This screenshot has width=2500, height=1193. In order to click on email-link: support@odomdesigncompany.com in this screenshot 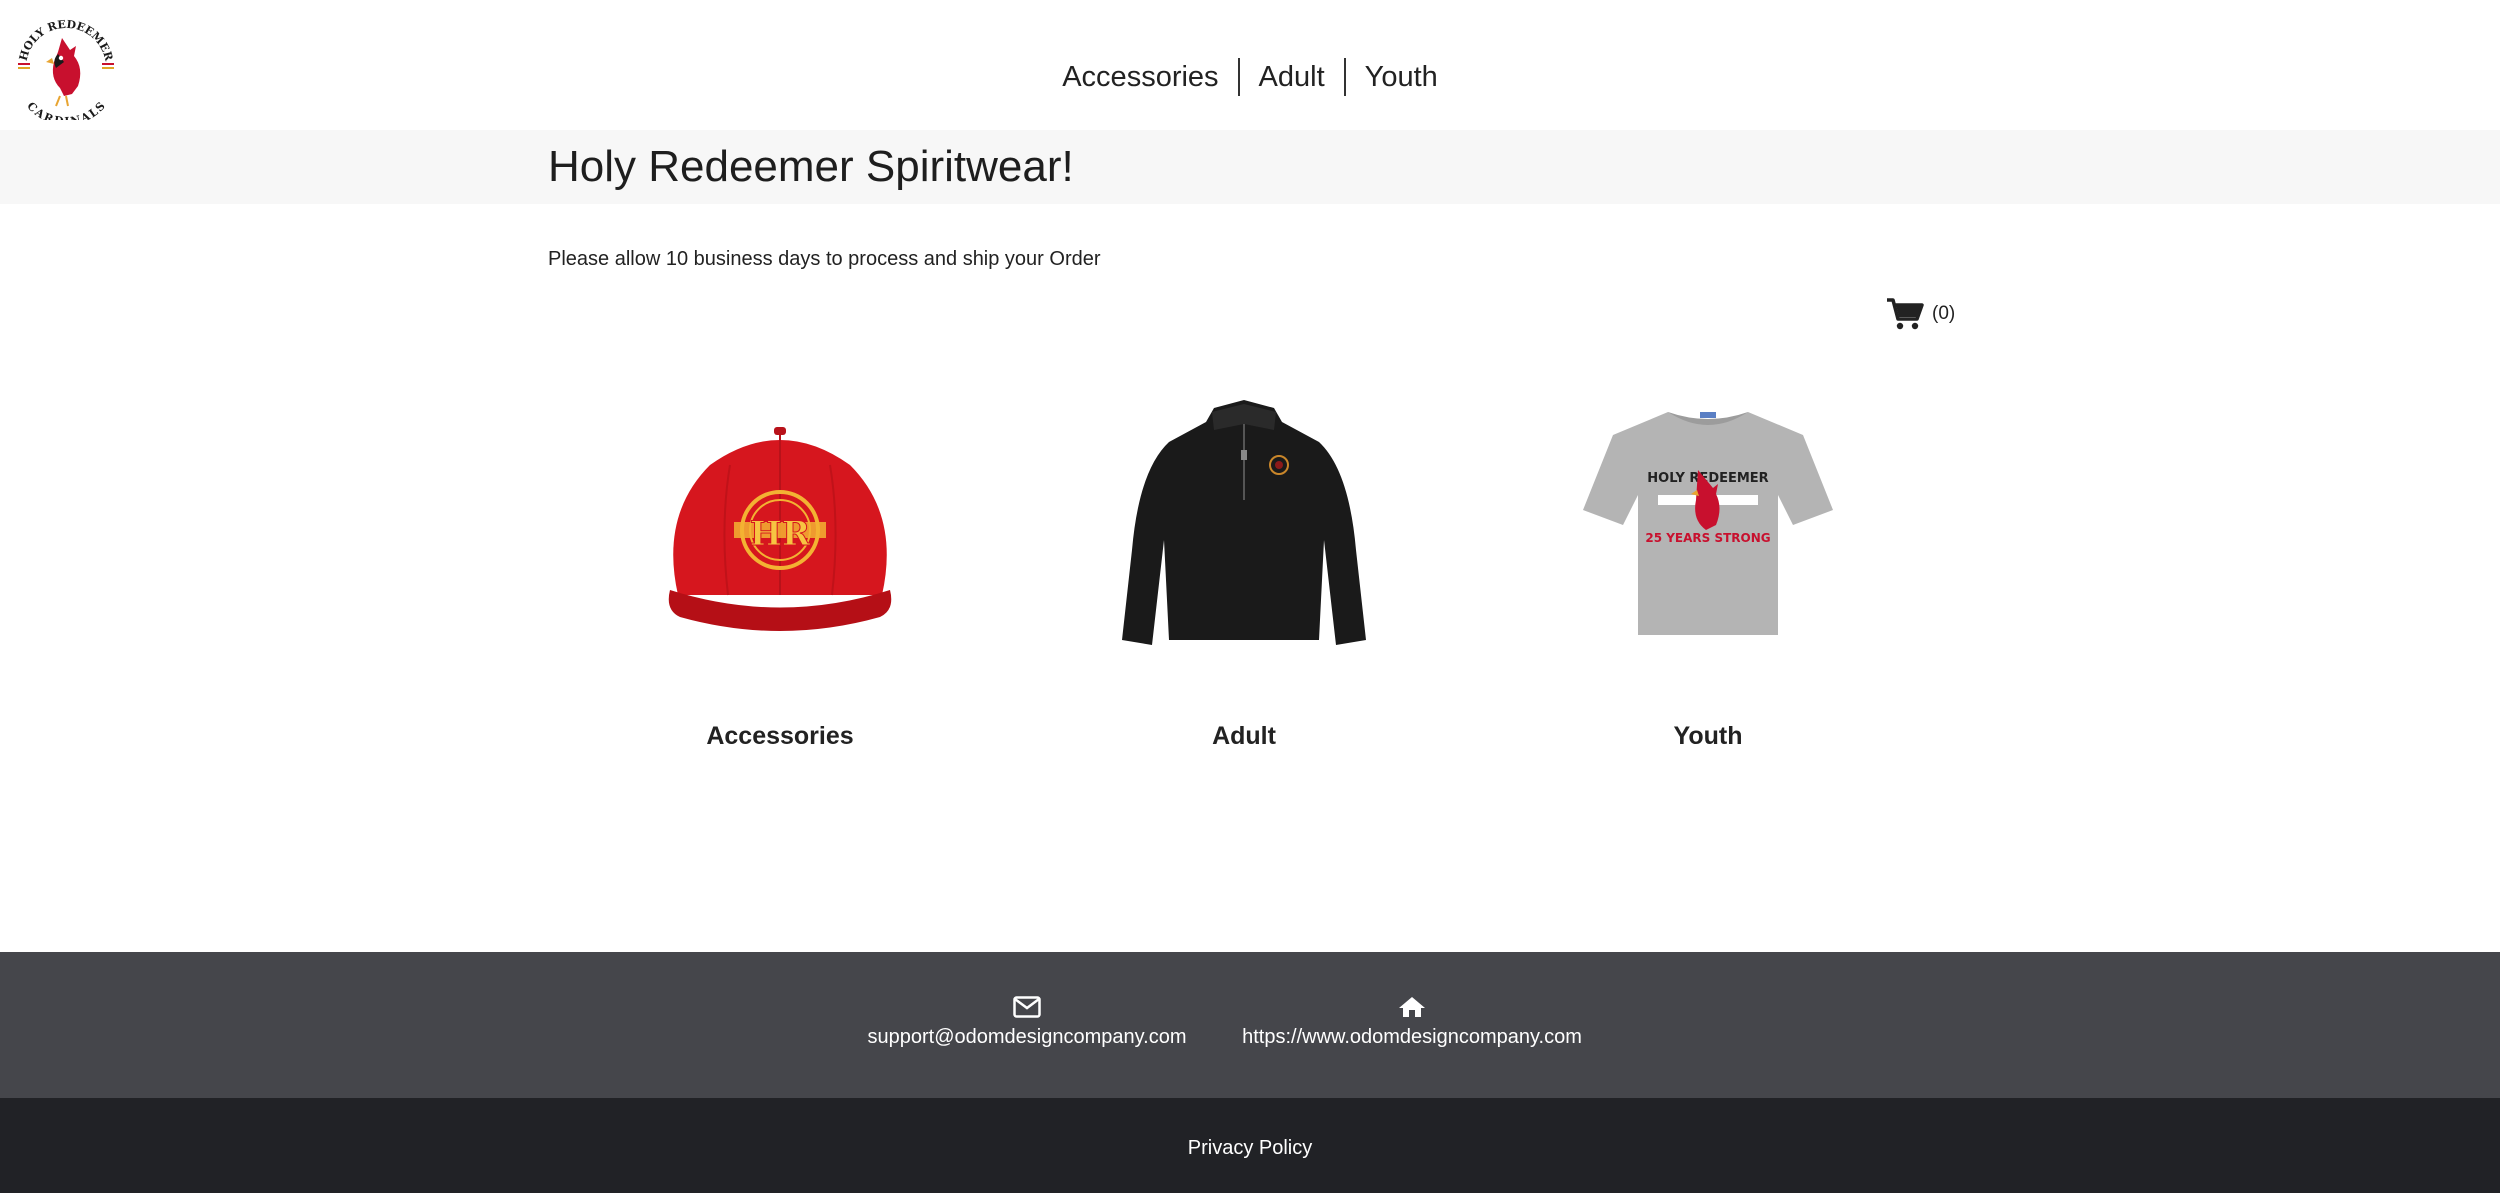, I will do `click(1027, 1037)`.